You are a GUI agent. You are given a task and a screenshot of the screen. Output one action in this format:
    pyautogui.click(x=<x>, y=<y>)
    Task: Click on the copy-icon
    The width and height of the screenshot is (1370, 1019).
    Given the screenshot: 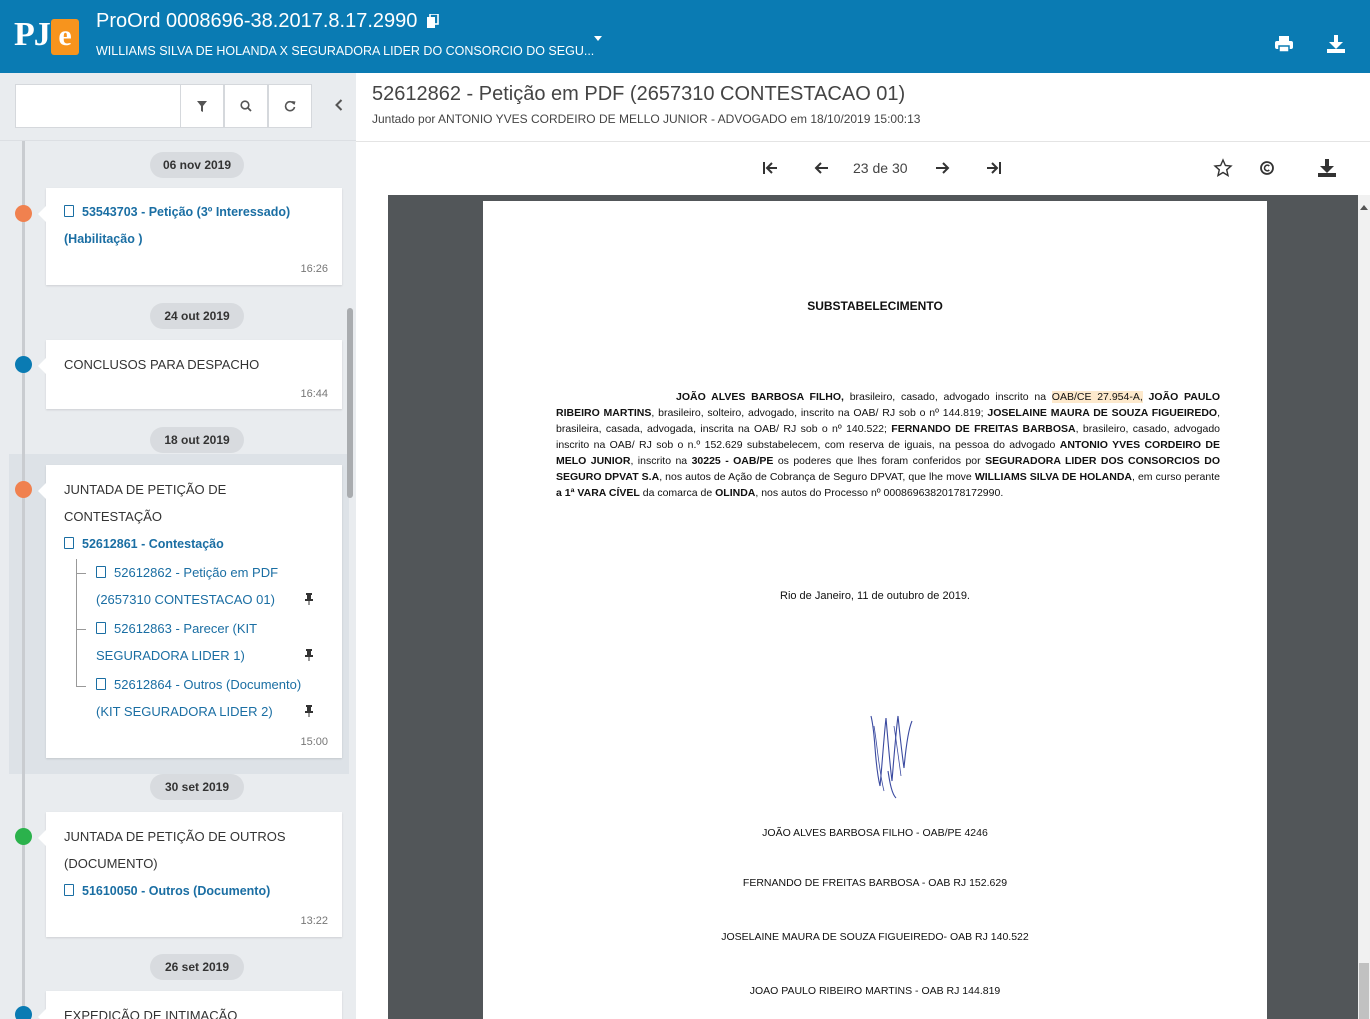 What is the action you would take?
    pyautogui.click(x=432, y=21)
    